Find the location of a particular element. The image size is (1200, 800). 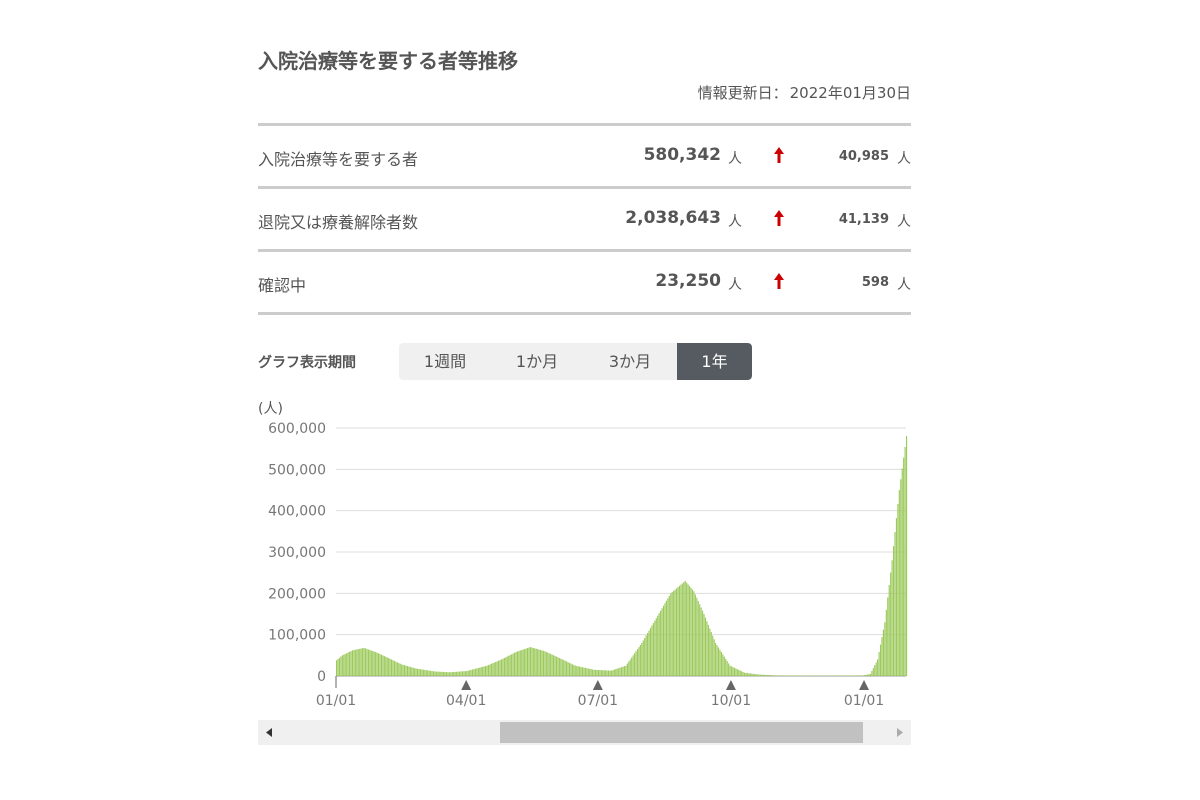

chart-scrollbar is located at coordinates (584, 732).